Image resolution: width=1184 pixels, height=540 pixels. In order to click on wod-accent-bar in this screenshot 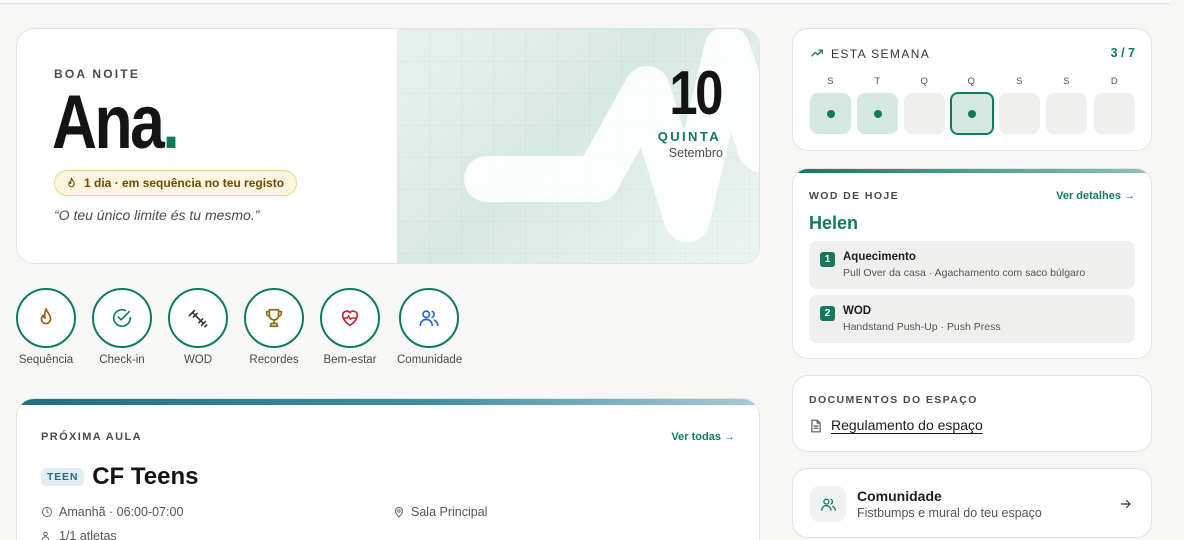, I will do `click(972, 171)`.